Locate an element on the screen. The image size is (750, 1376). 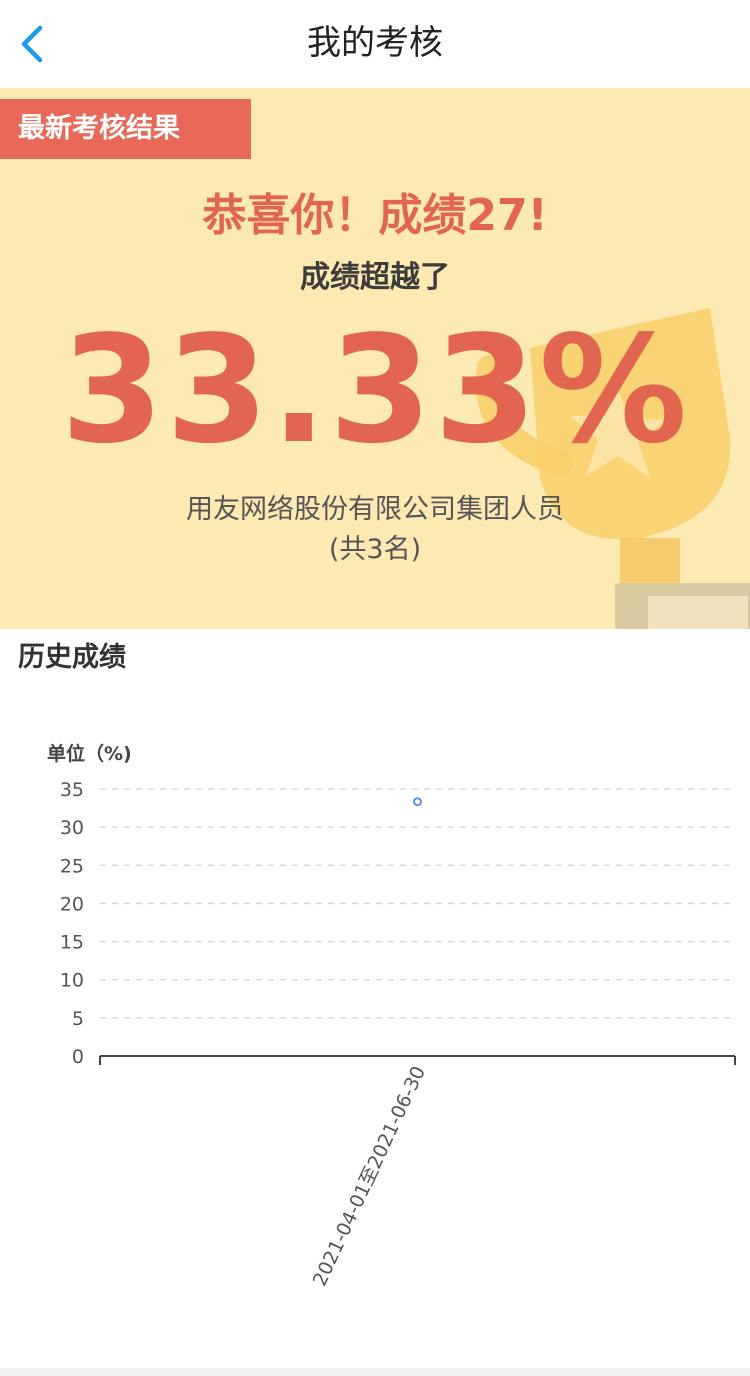
y-tick-label: 25 is located at coordinates (72, 866).